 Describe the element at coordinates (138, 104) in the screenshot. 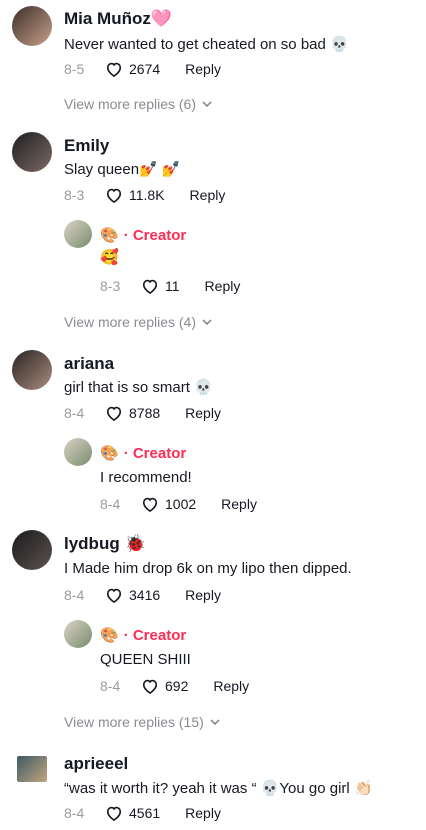

I see `view-more-replies: View more replies (6)` at that location.